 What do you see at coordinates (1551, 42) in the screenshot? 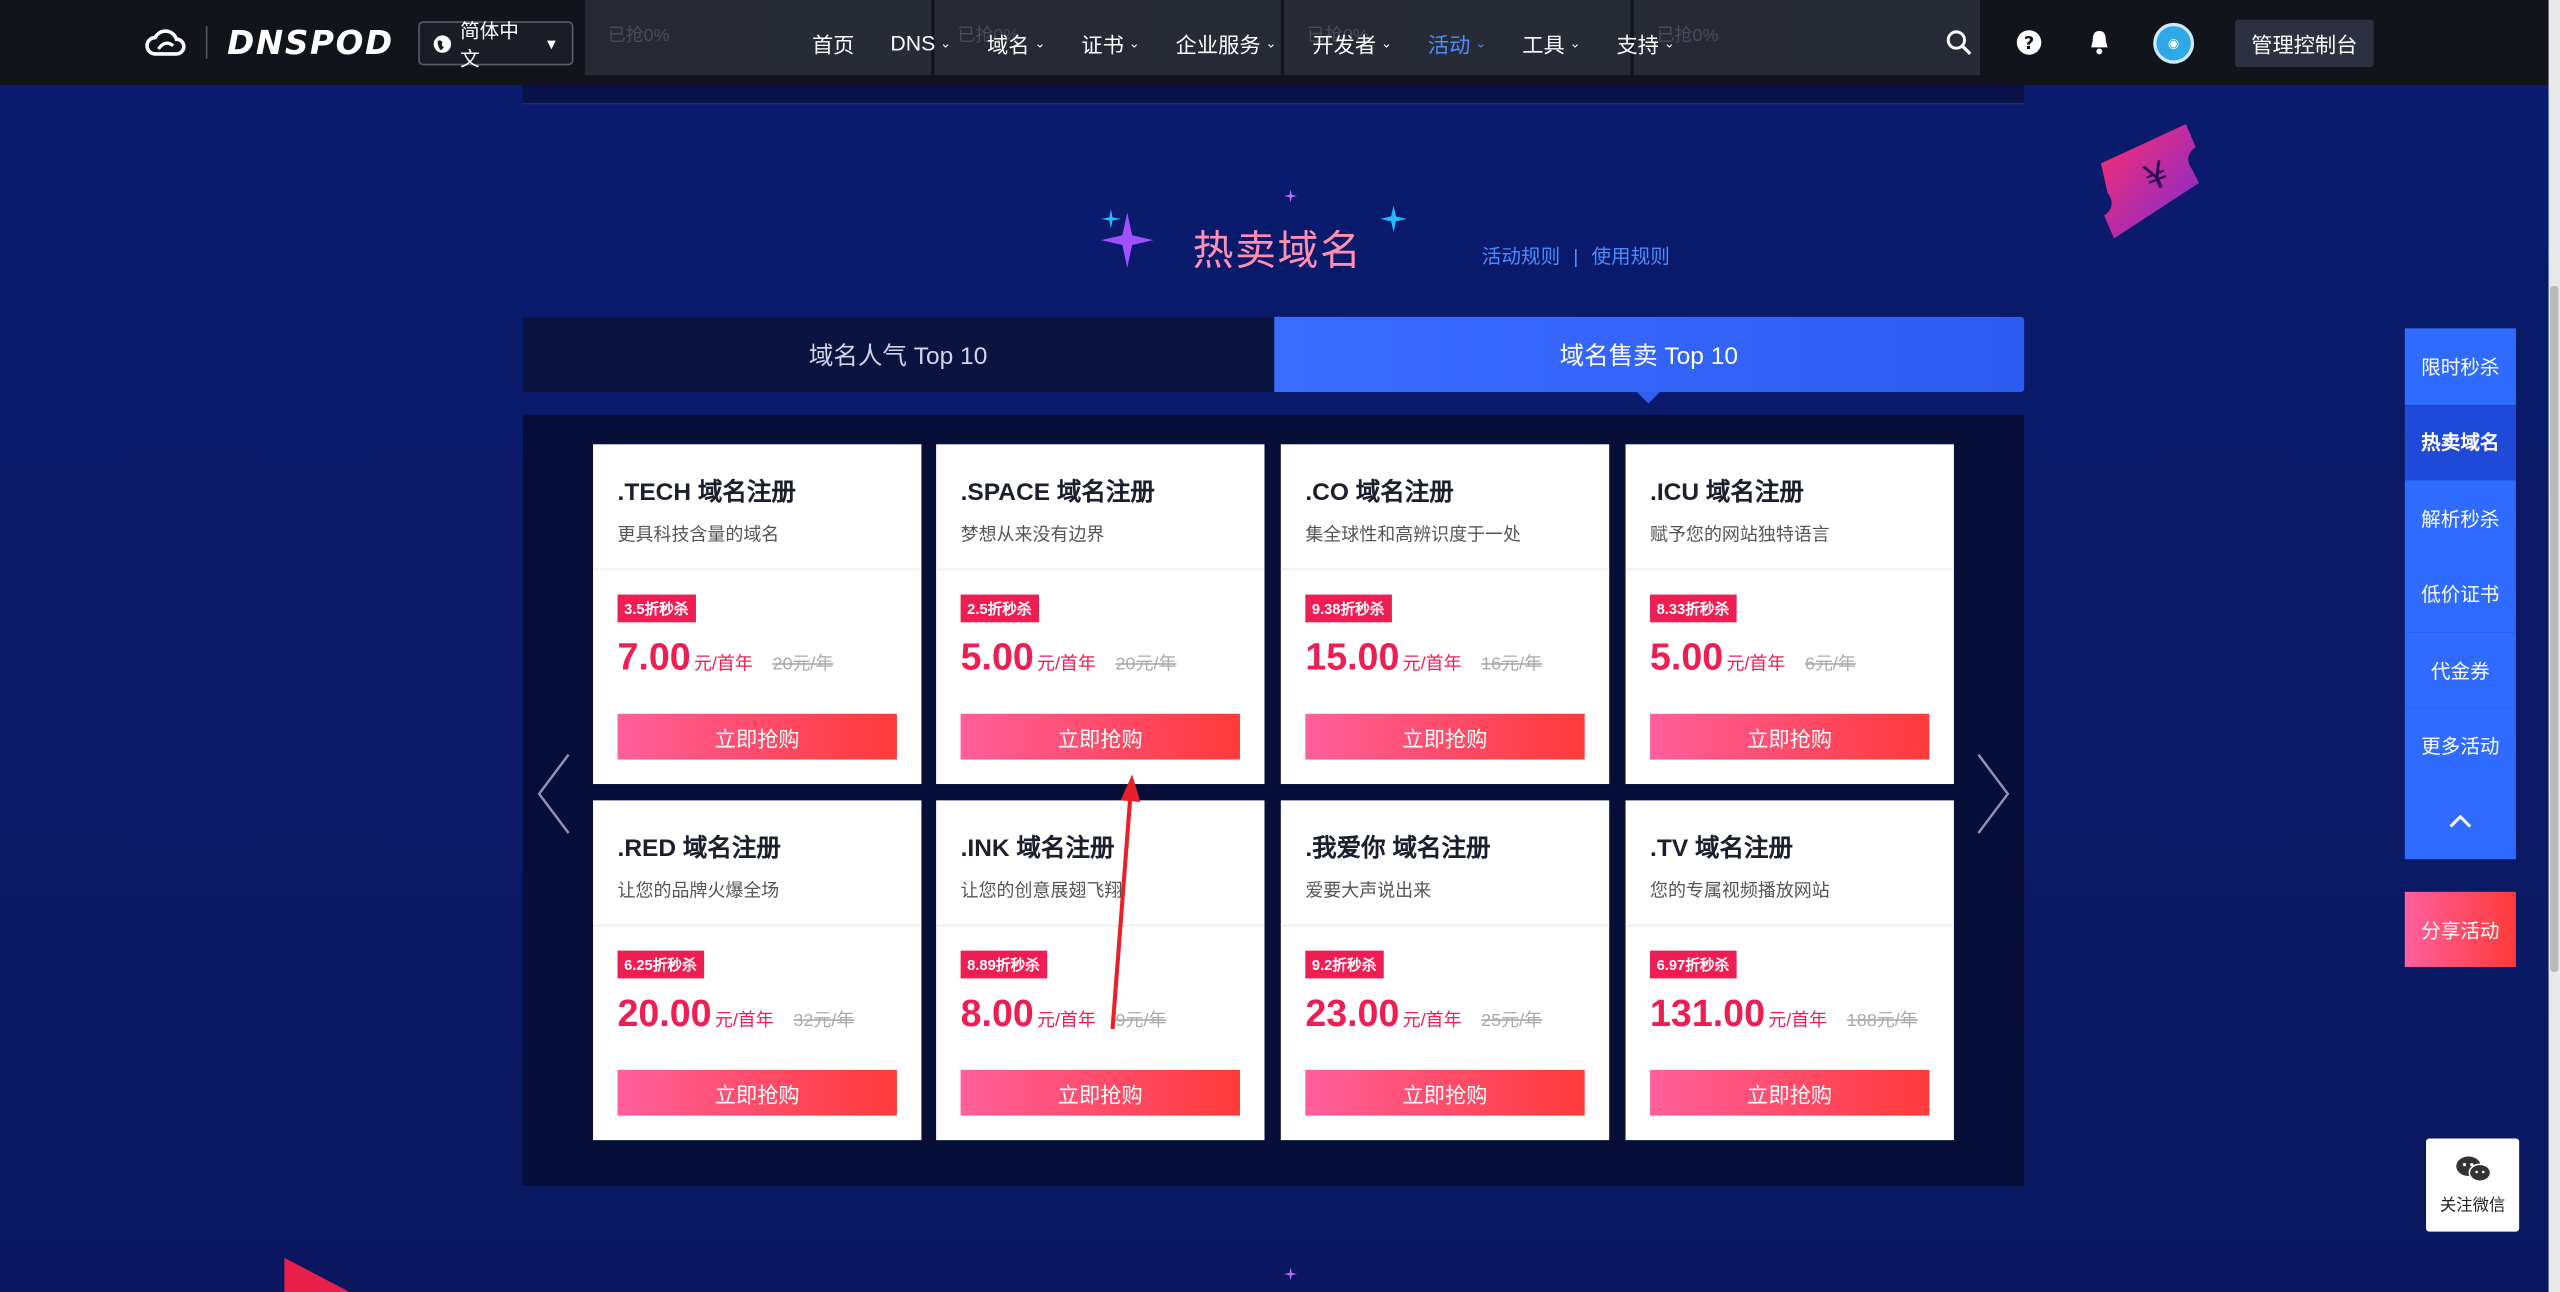
I see `nav-item-tools: 工具 ⌄` at bounding box center [1551, 42].